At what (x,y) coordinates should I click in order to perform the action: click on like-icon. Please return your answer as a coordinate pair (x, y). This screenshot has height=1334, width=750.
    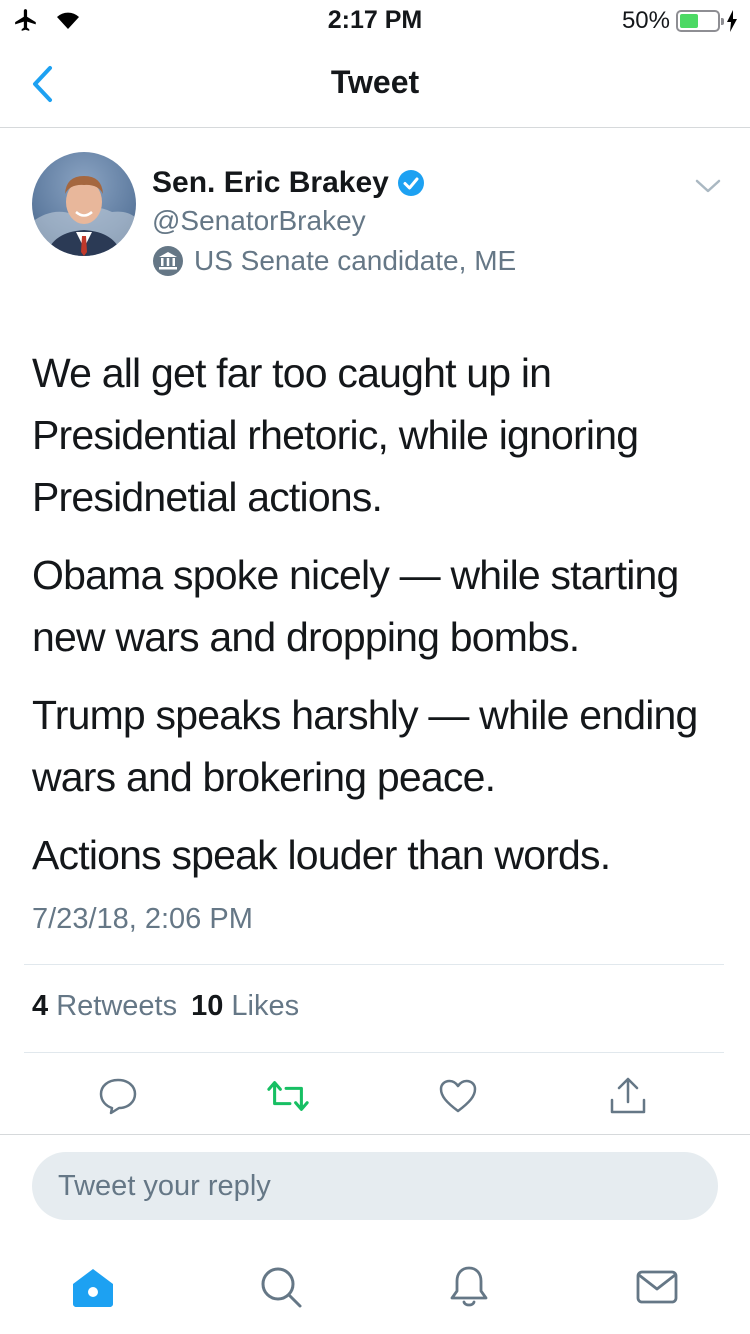
    Looking at the image, I should click on (458, 1096).